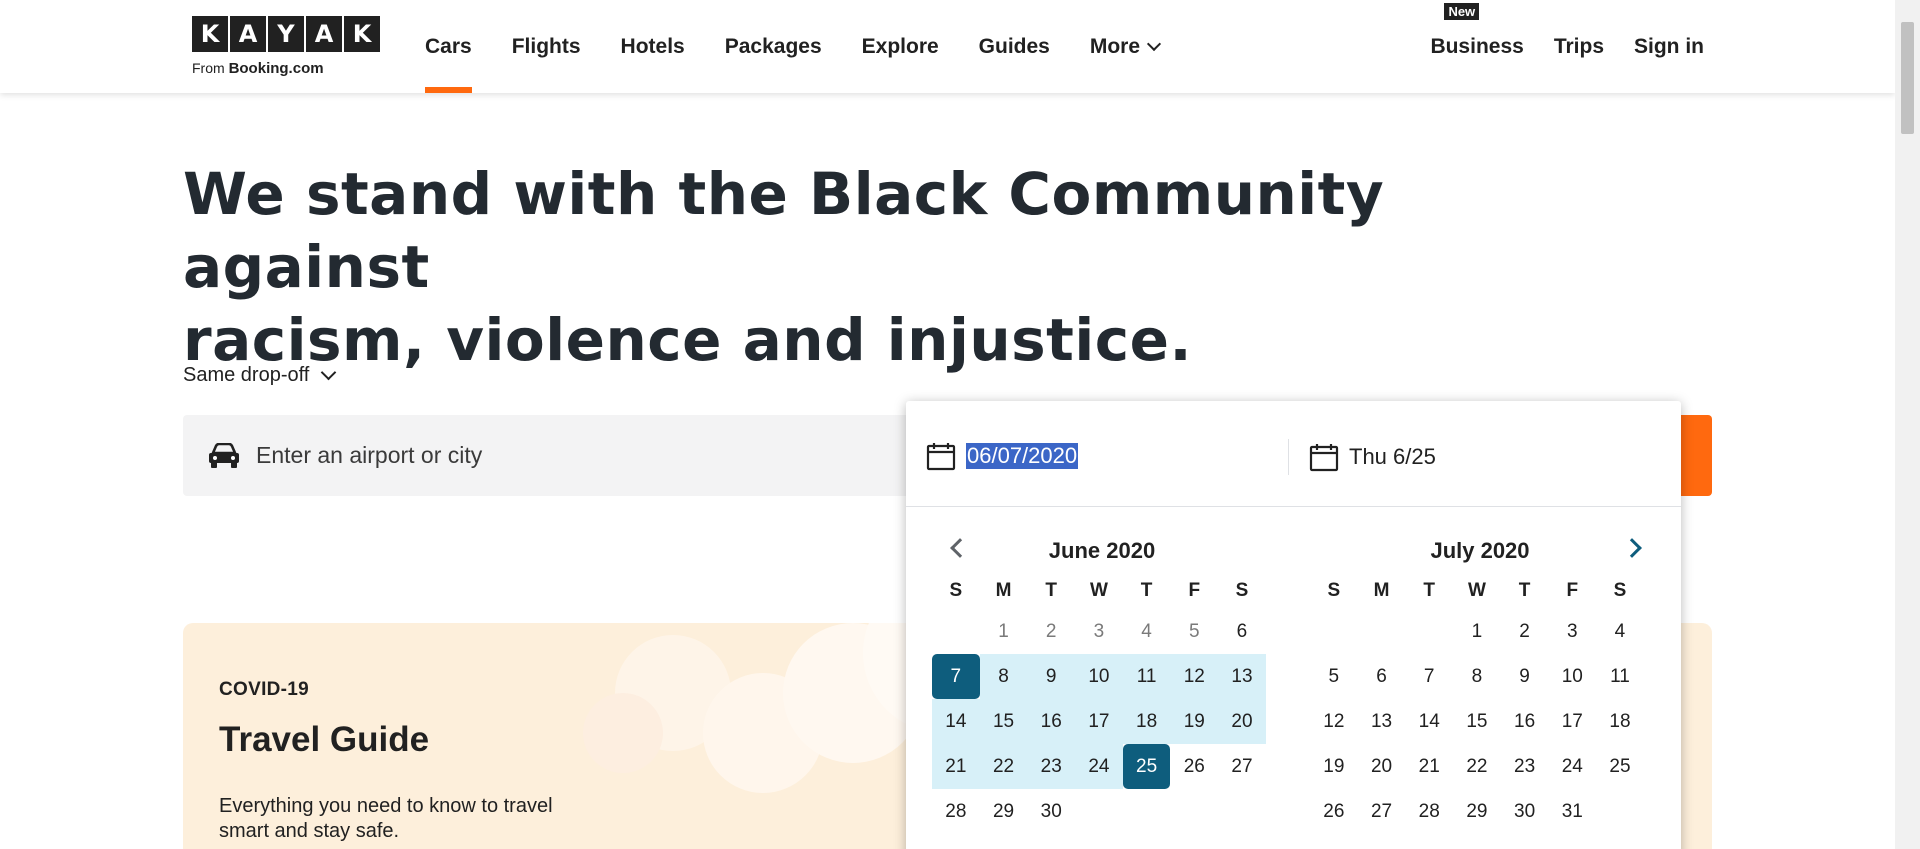  I want to click on end-date-value: Thu 6/25, so click(1392, 457).